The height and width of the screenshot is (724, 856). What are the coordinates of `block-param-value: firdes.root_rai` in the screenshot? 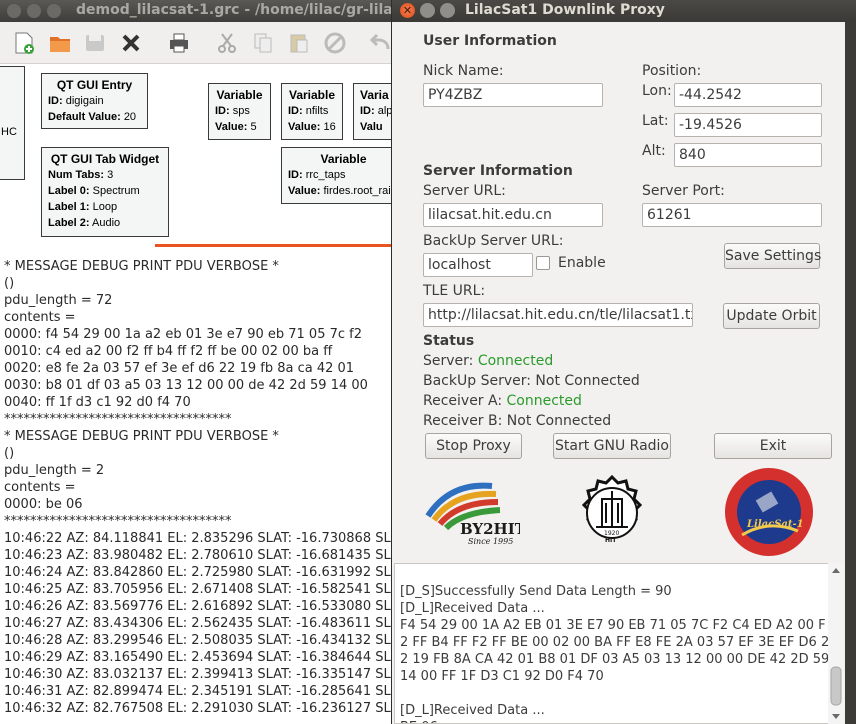 It's located at (357, 191).